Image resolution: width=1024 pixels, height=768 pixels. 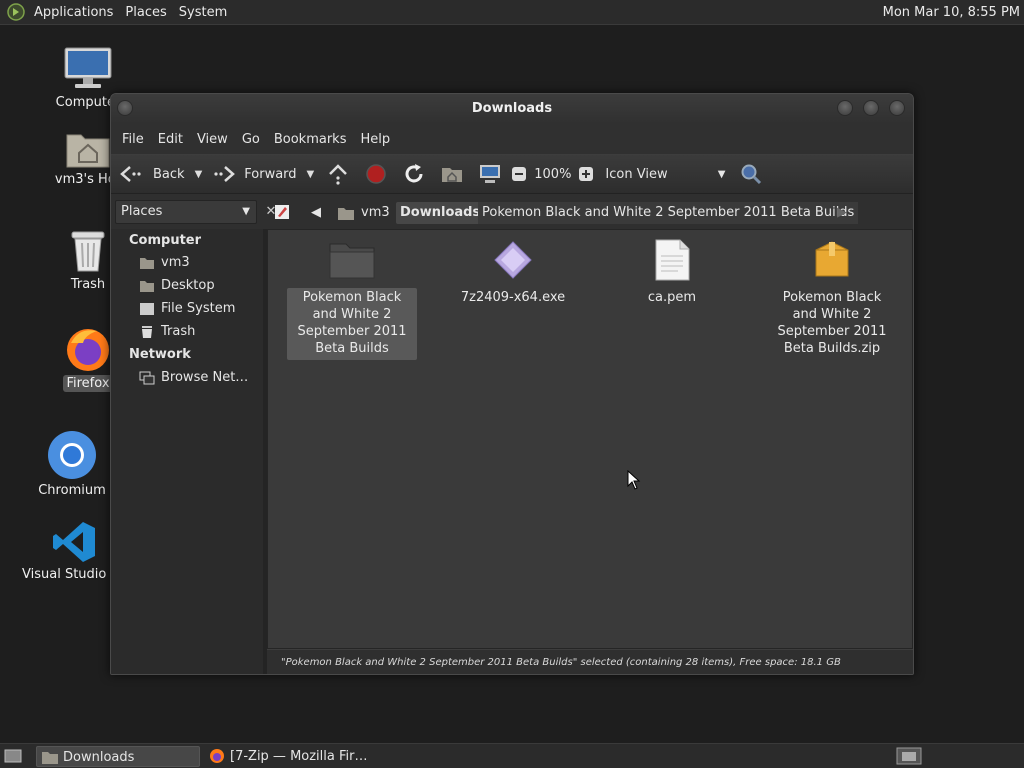 I want to click on breadcrumb-label: vm3, so click(x=375, y=212).